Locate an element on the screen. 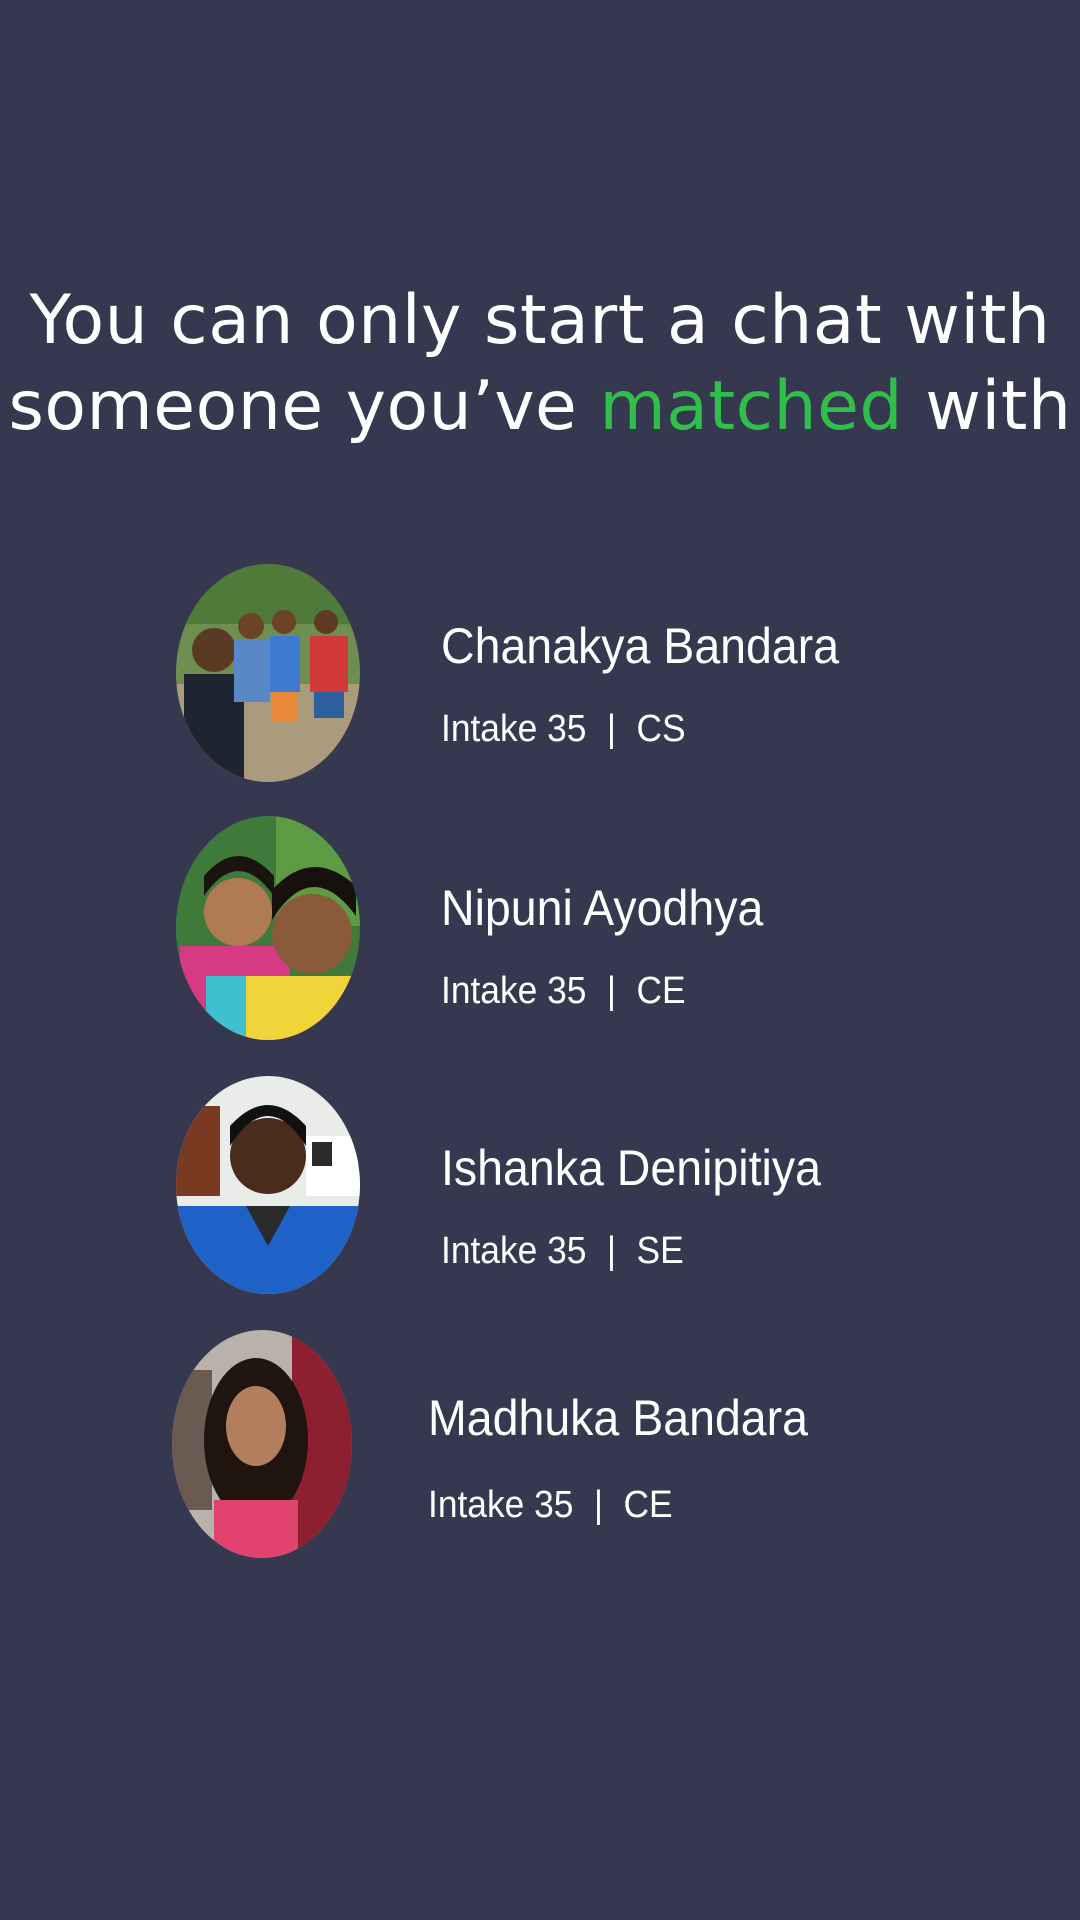 The width and height of the screenshot is (1080, 1920). match-name: Ishanka Denipitiya is located at coordinates (631, 1168).